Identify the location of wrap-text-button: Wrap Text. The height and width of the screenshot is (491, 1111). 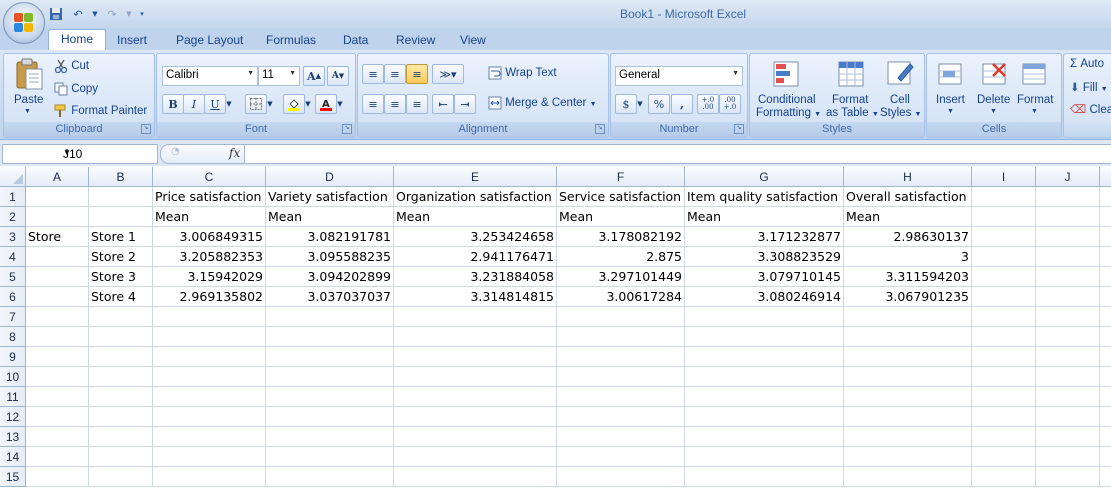
(522, 73).